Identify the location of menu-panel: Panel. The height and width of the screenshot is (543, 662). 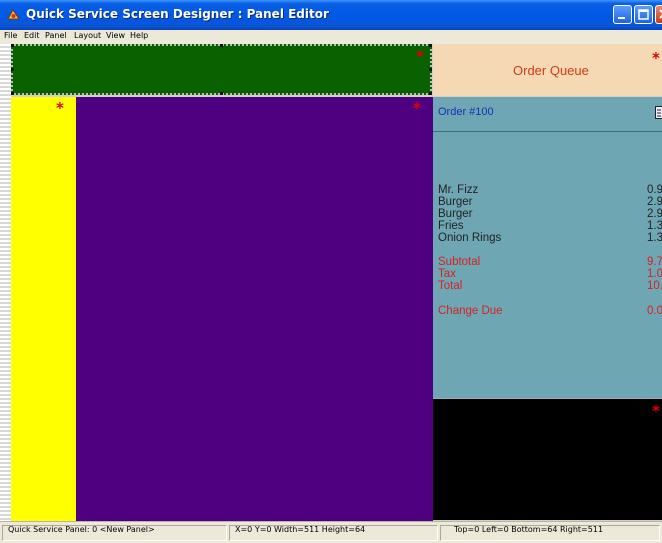
(56, 36).